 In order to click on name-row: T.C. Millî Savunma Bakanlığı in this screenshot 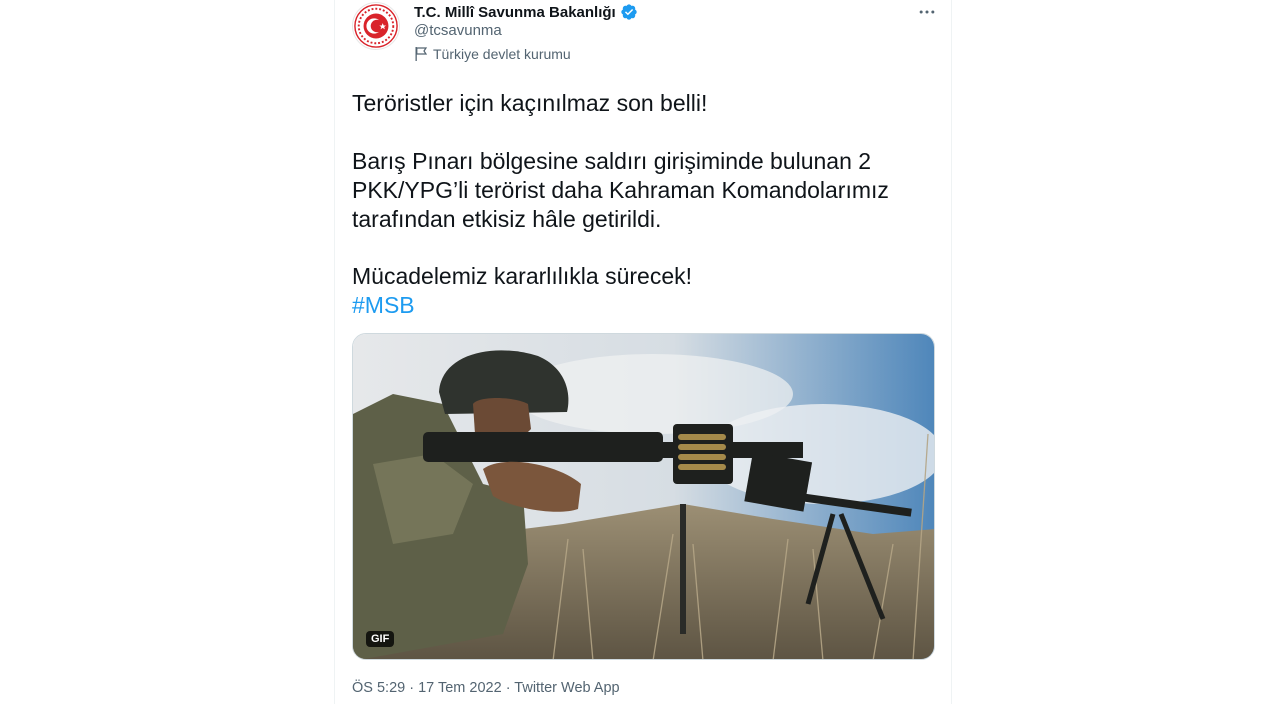, I will do `click(526, 12)`.